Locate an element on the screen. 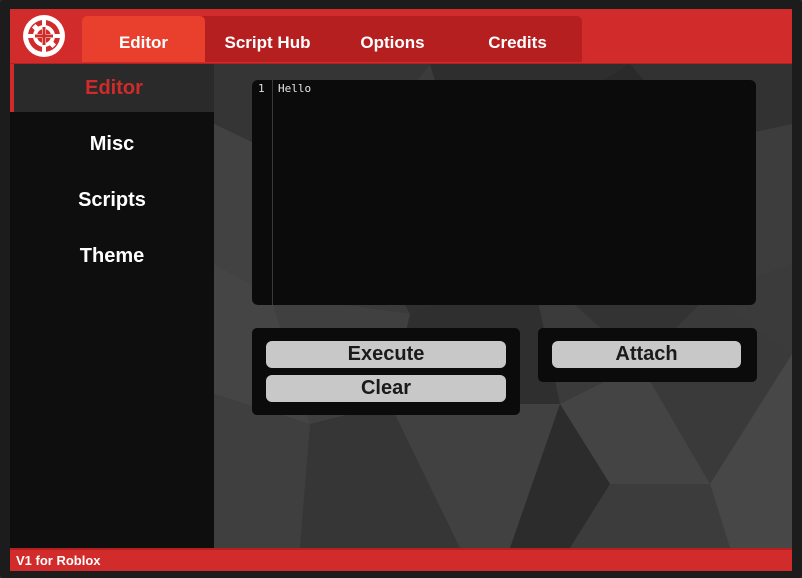 Image resolution: width=802 pixels, height=578 pixels. crosshair-logo-icon is located at coordinates (44, 36).